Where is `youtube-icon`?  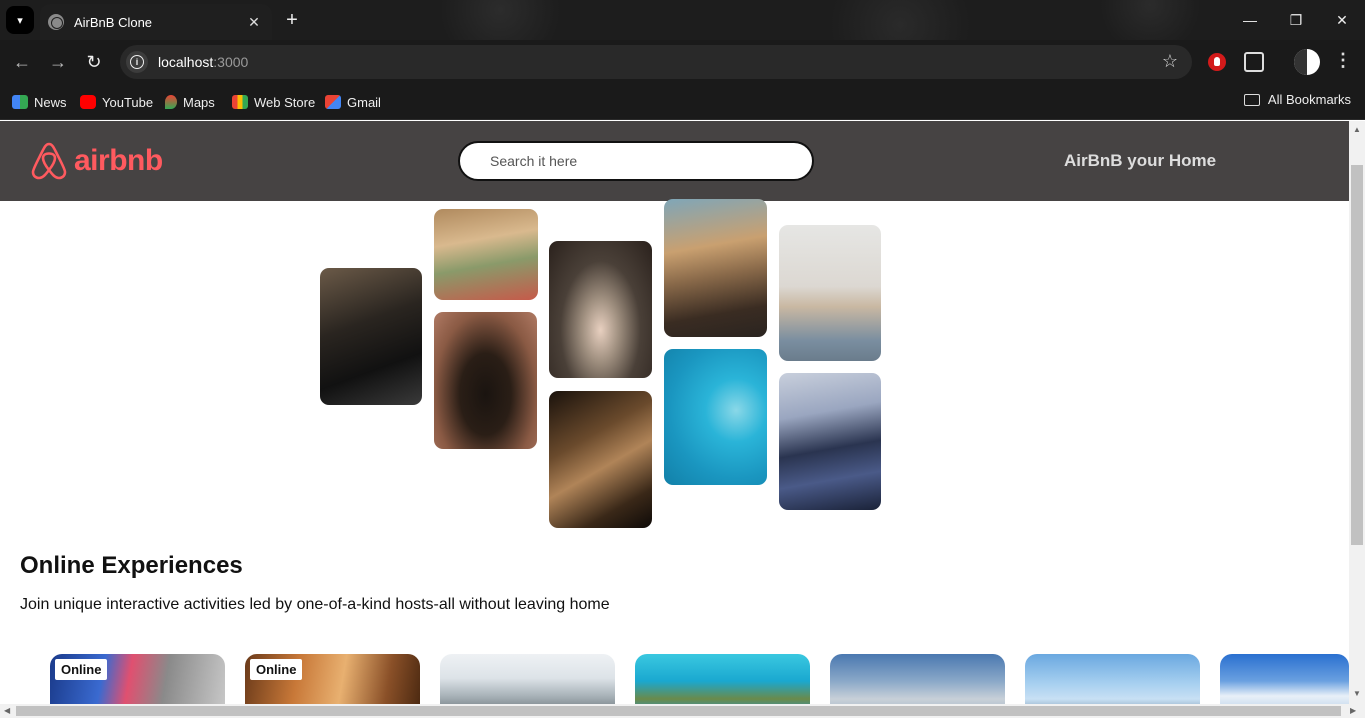 youtube-icon is located at coordinates (88, 102).